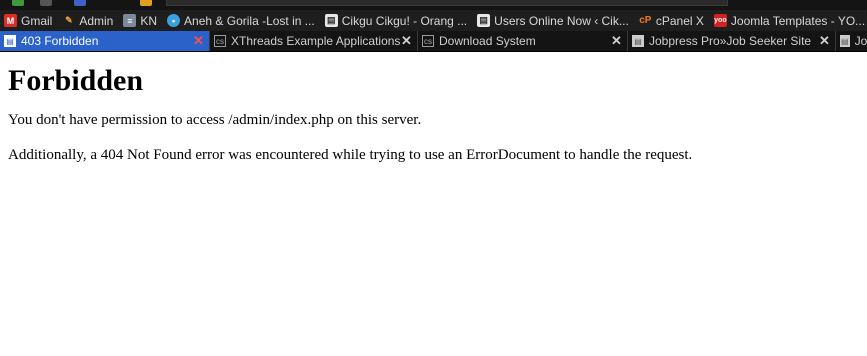 The width and height of the screenshot is (867, 356). I want to click on page-title: Forbidden, so click(76, 80).